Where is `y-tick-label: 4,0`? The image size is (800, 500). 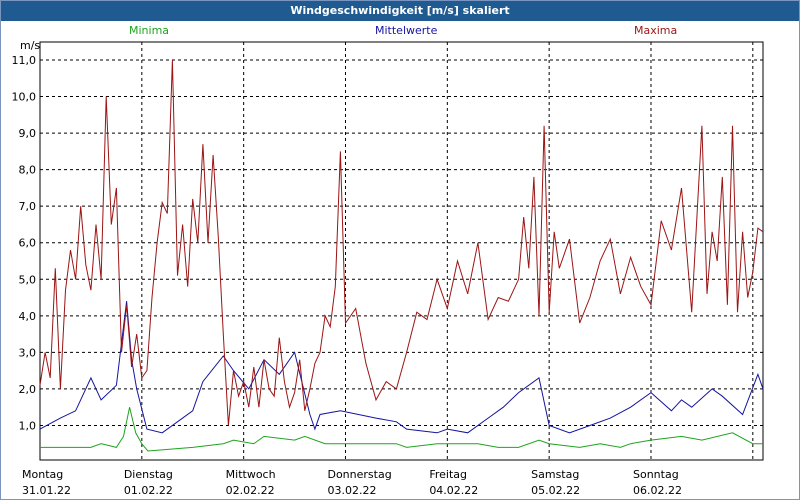
y-tick-label: 4,0 is located at coordinates (28, 316).